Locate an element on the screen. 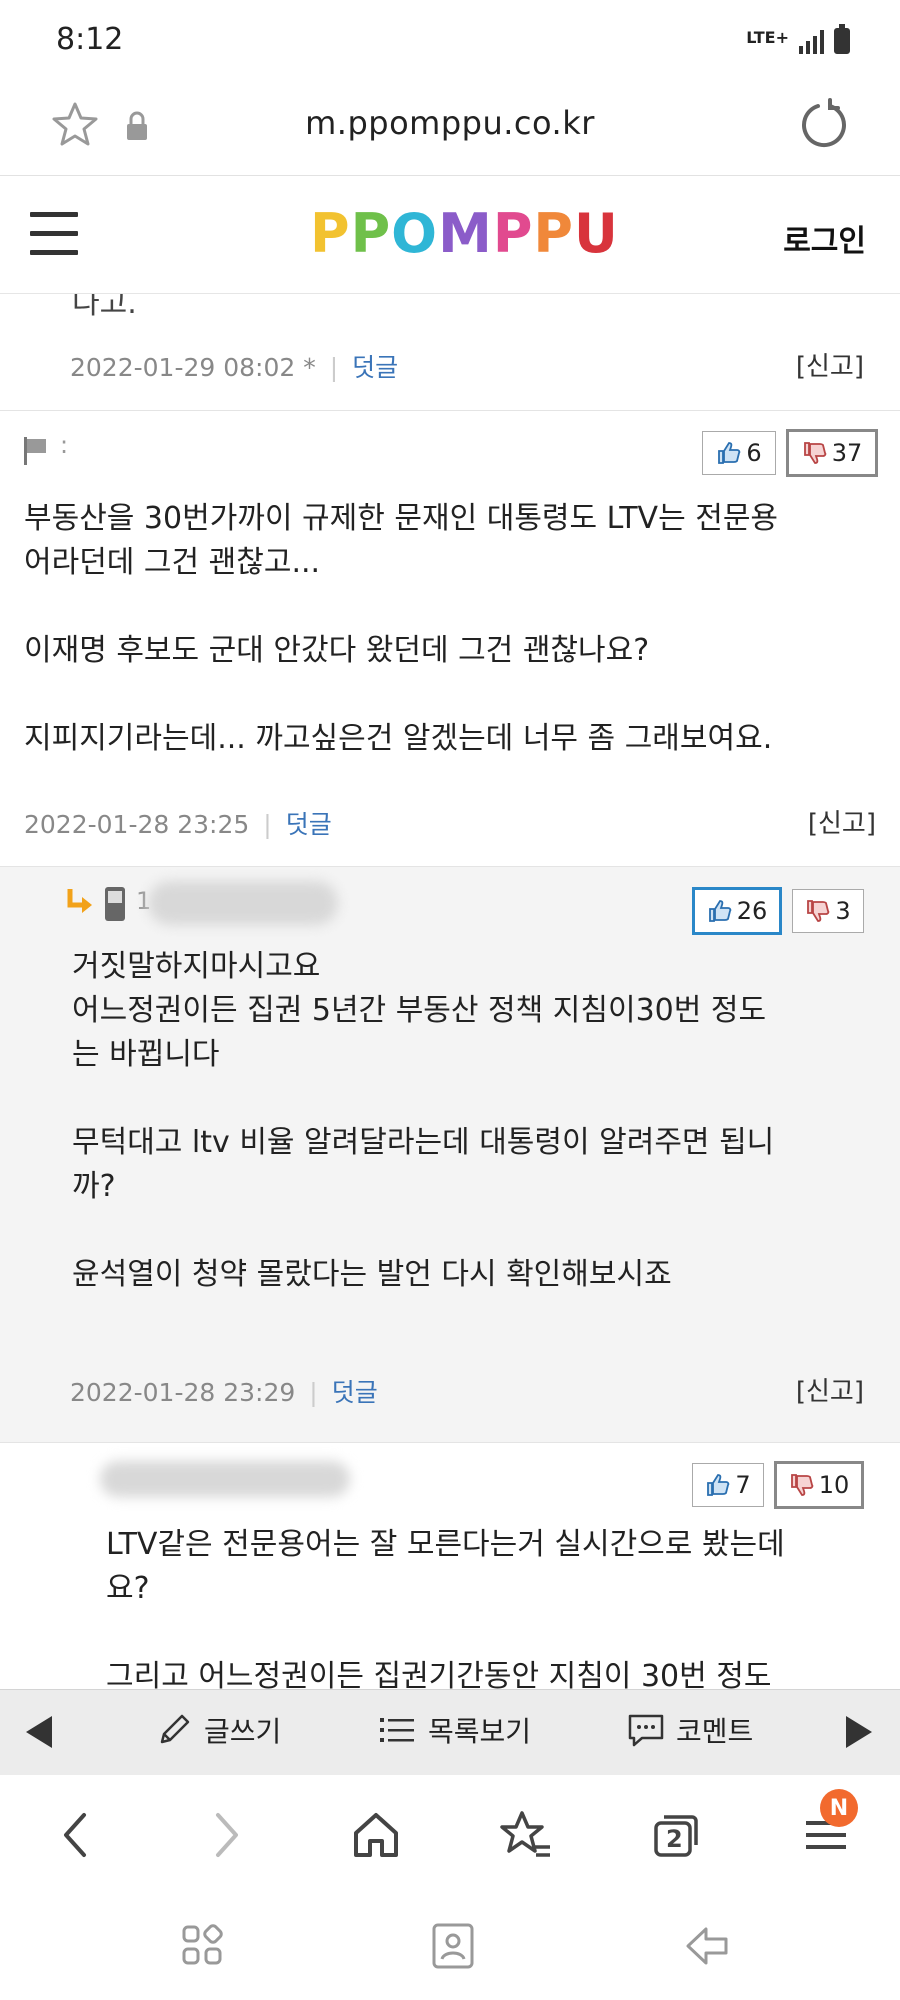 This screenshot has height=2000, width=900. tabs-button: 2 is located at coordinates (676, 1835).